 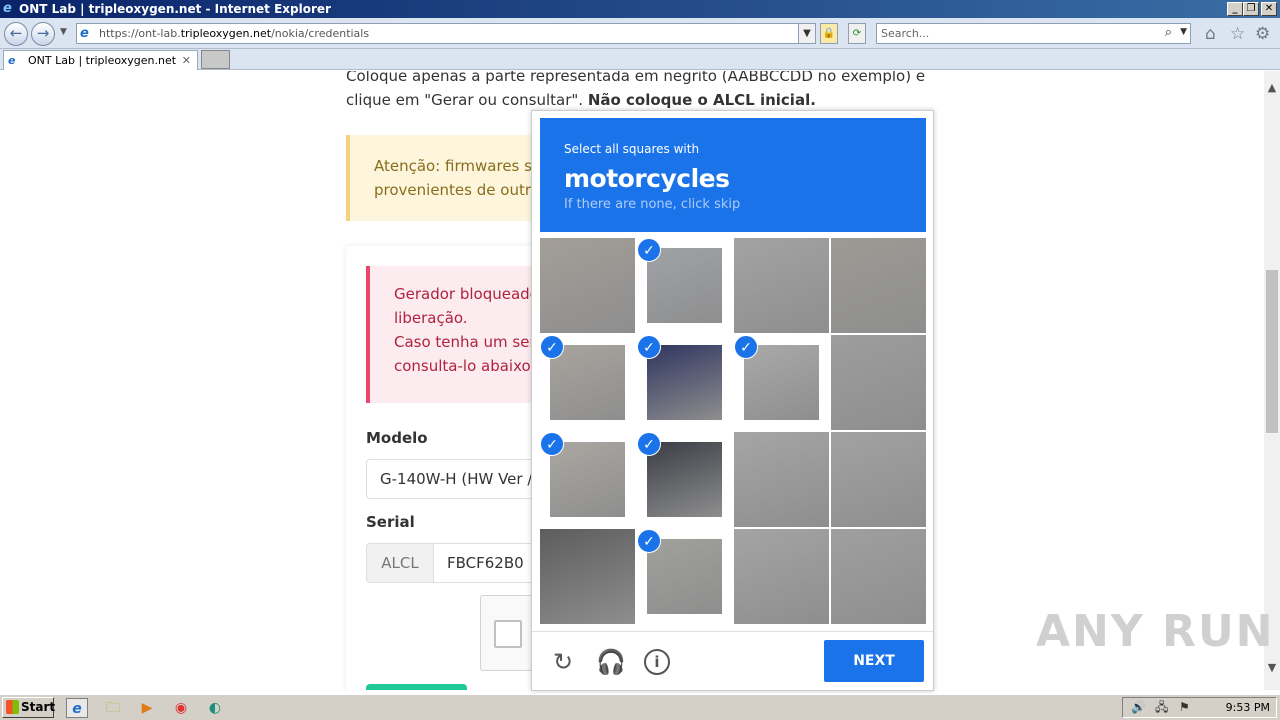 I want to click on start-label: Start, so click(x=38, y=707).